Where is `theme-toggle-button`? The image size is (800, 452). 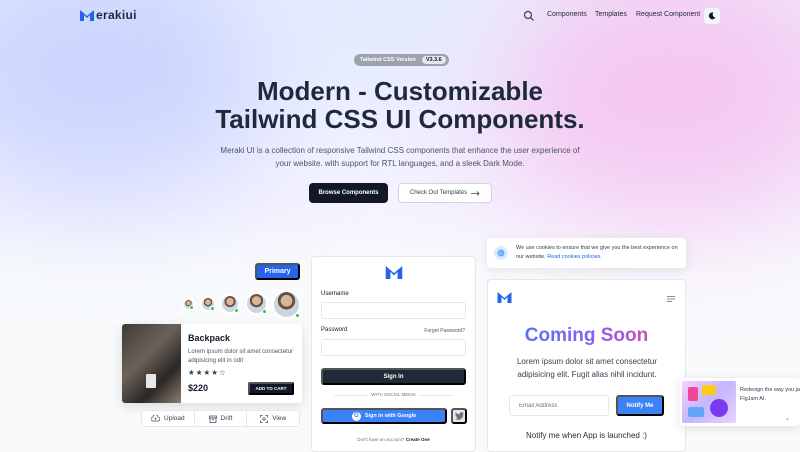 theme-toggle-button is located at coordinates (712, 16).